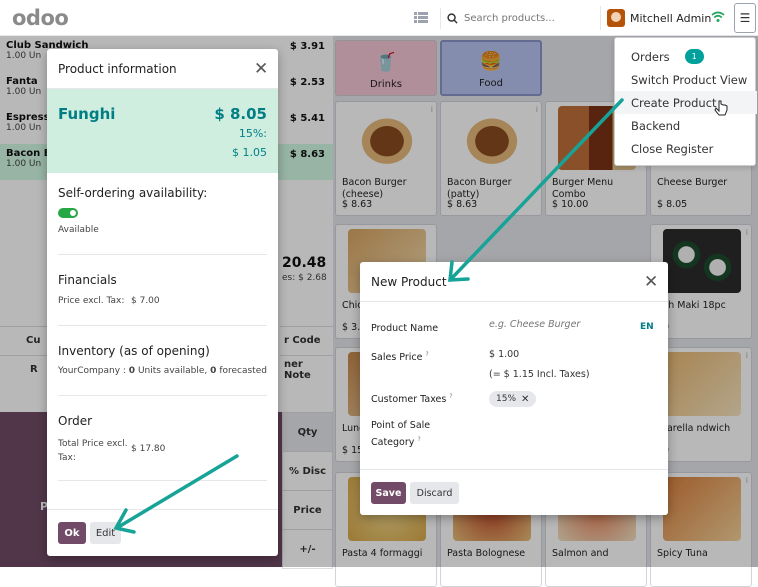 This screenshot has width=758, height=587. Describe the element at coordinates (559, 324) in the screenshot. I see `product-name-input` at that location.